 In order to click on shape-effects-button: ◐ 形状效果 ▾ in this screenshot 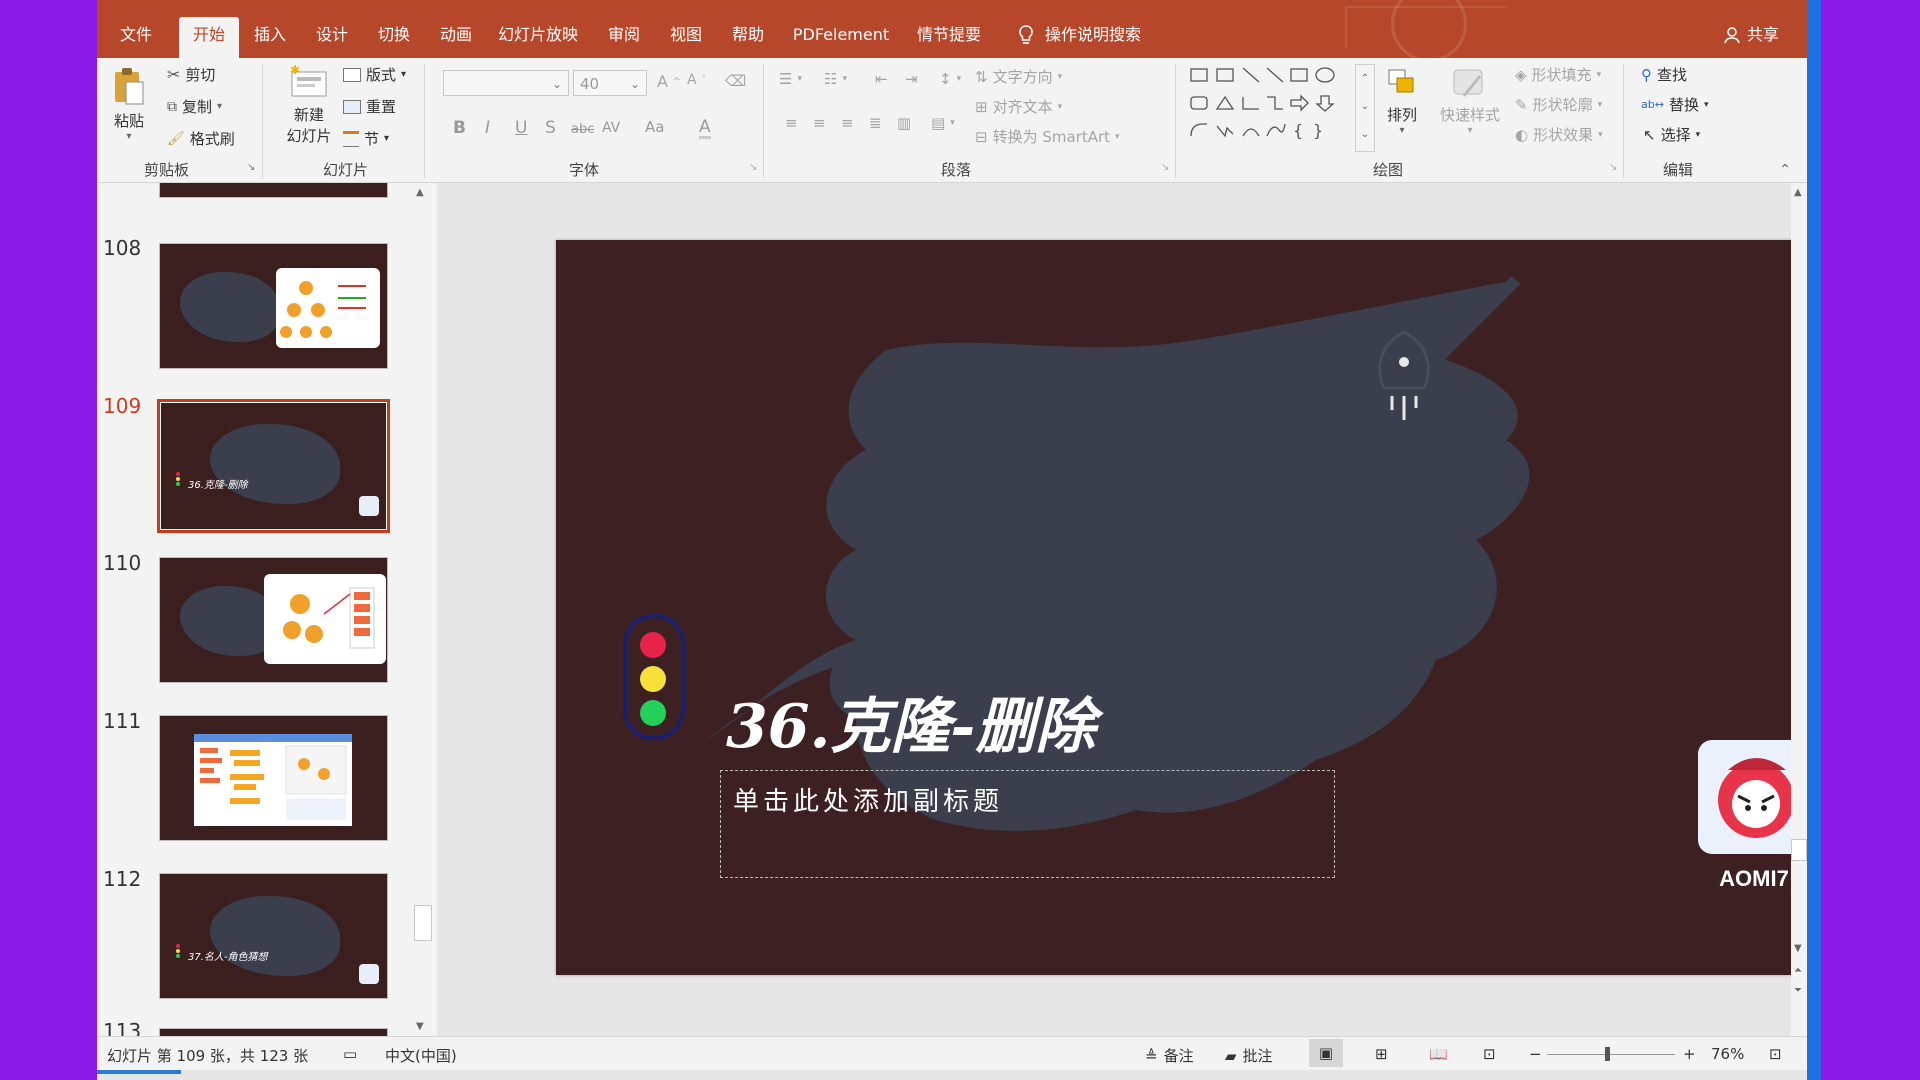, I will do `click(1559, 134)`.